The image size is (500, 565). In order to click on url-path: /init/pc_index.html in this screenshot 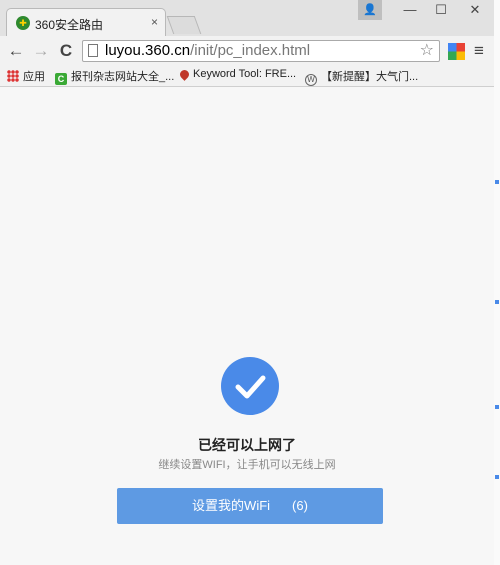, I will do `click(250, 50)`.